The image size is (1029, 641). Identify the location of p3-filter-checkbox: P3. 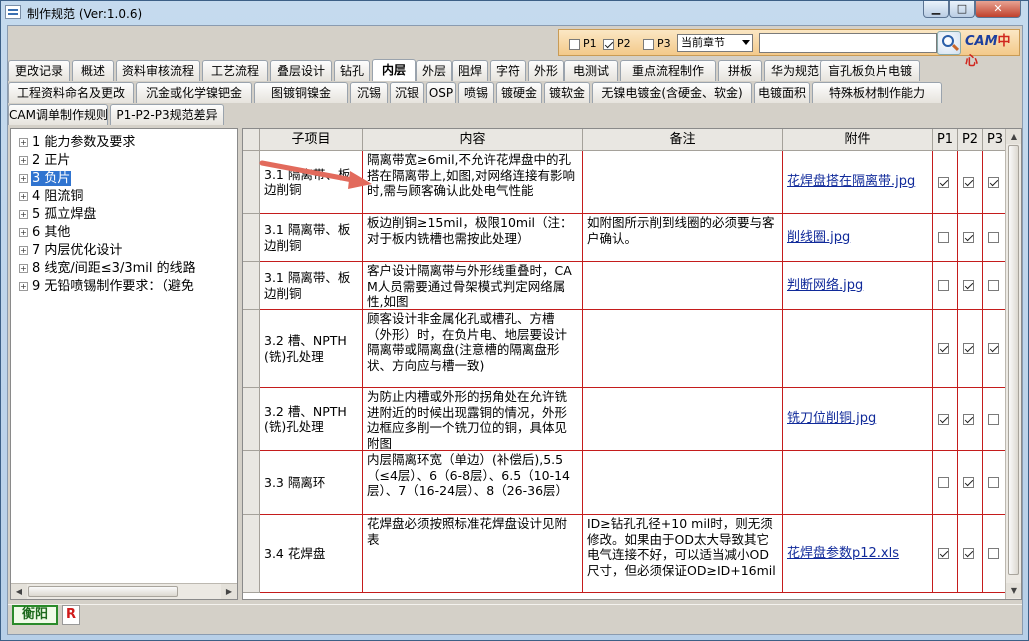
(657, 44).